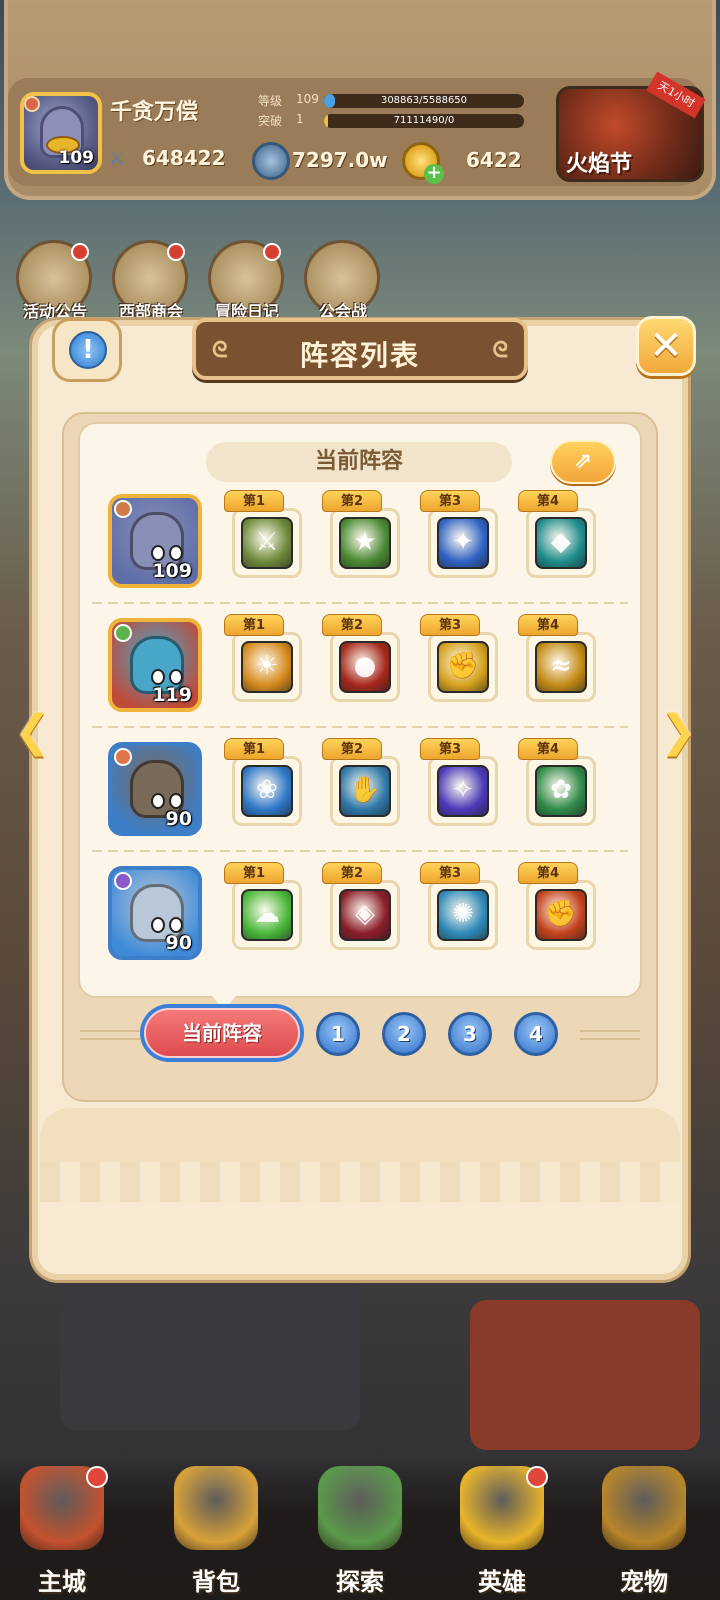 The width and height of the screenshot is (720, 1600). I want to click on share-icon: ⇗, so click(583, 461).